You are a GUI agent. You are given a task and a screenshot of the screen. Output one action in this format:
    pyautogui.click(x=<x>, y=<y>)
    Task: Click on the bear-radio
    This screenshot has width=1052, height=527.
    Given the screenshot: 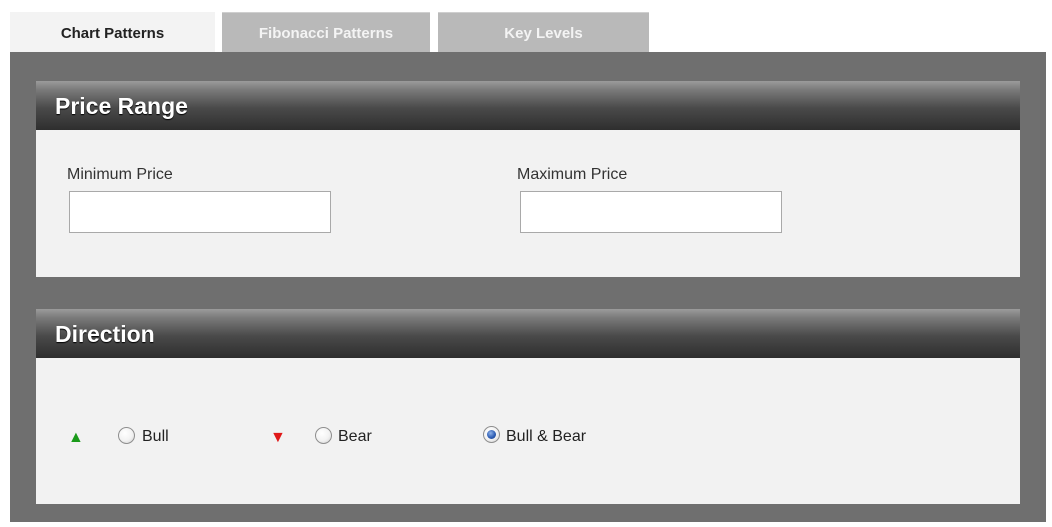 What is the action you would take?
    pyautogui.click(x=323, y=435)
    